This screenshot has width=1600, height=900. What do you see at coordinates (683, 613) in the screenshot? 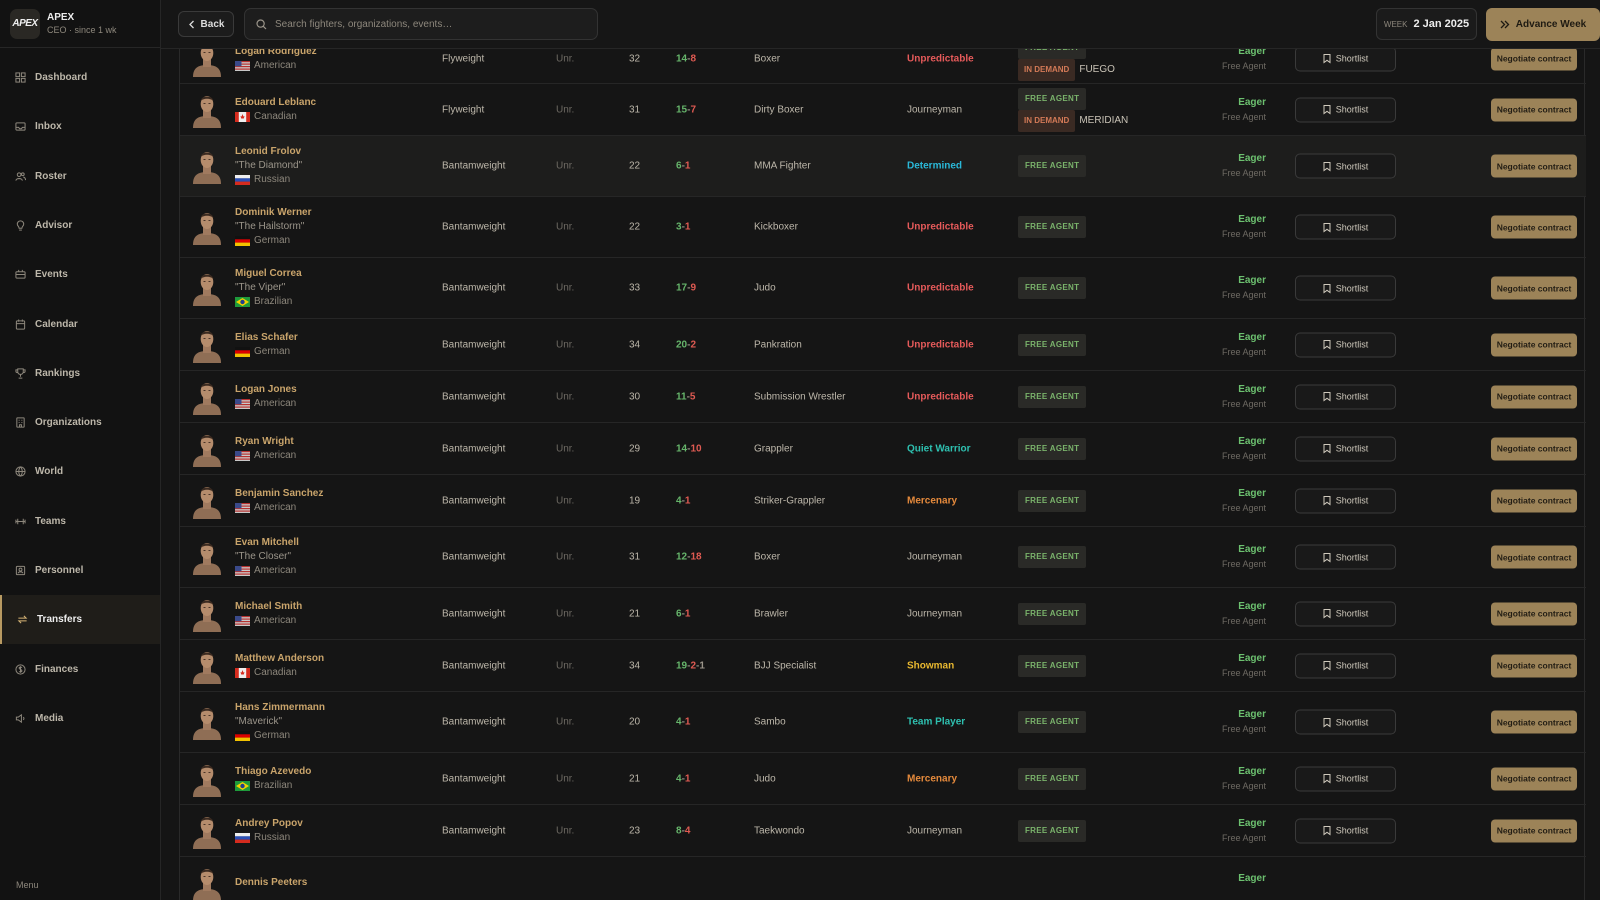
I see `fight-record: 6-1` at bounding box center [683, 613].